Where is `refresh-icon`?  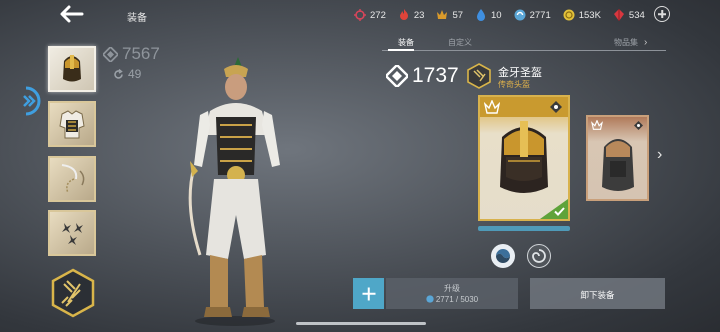
refresh-icon is located at coordinates (118, 73).